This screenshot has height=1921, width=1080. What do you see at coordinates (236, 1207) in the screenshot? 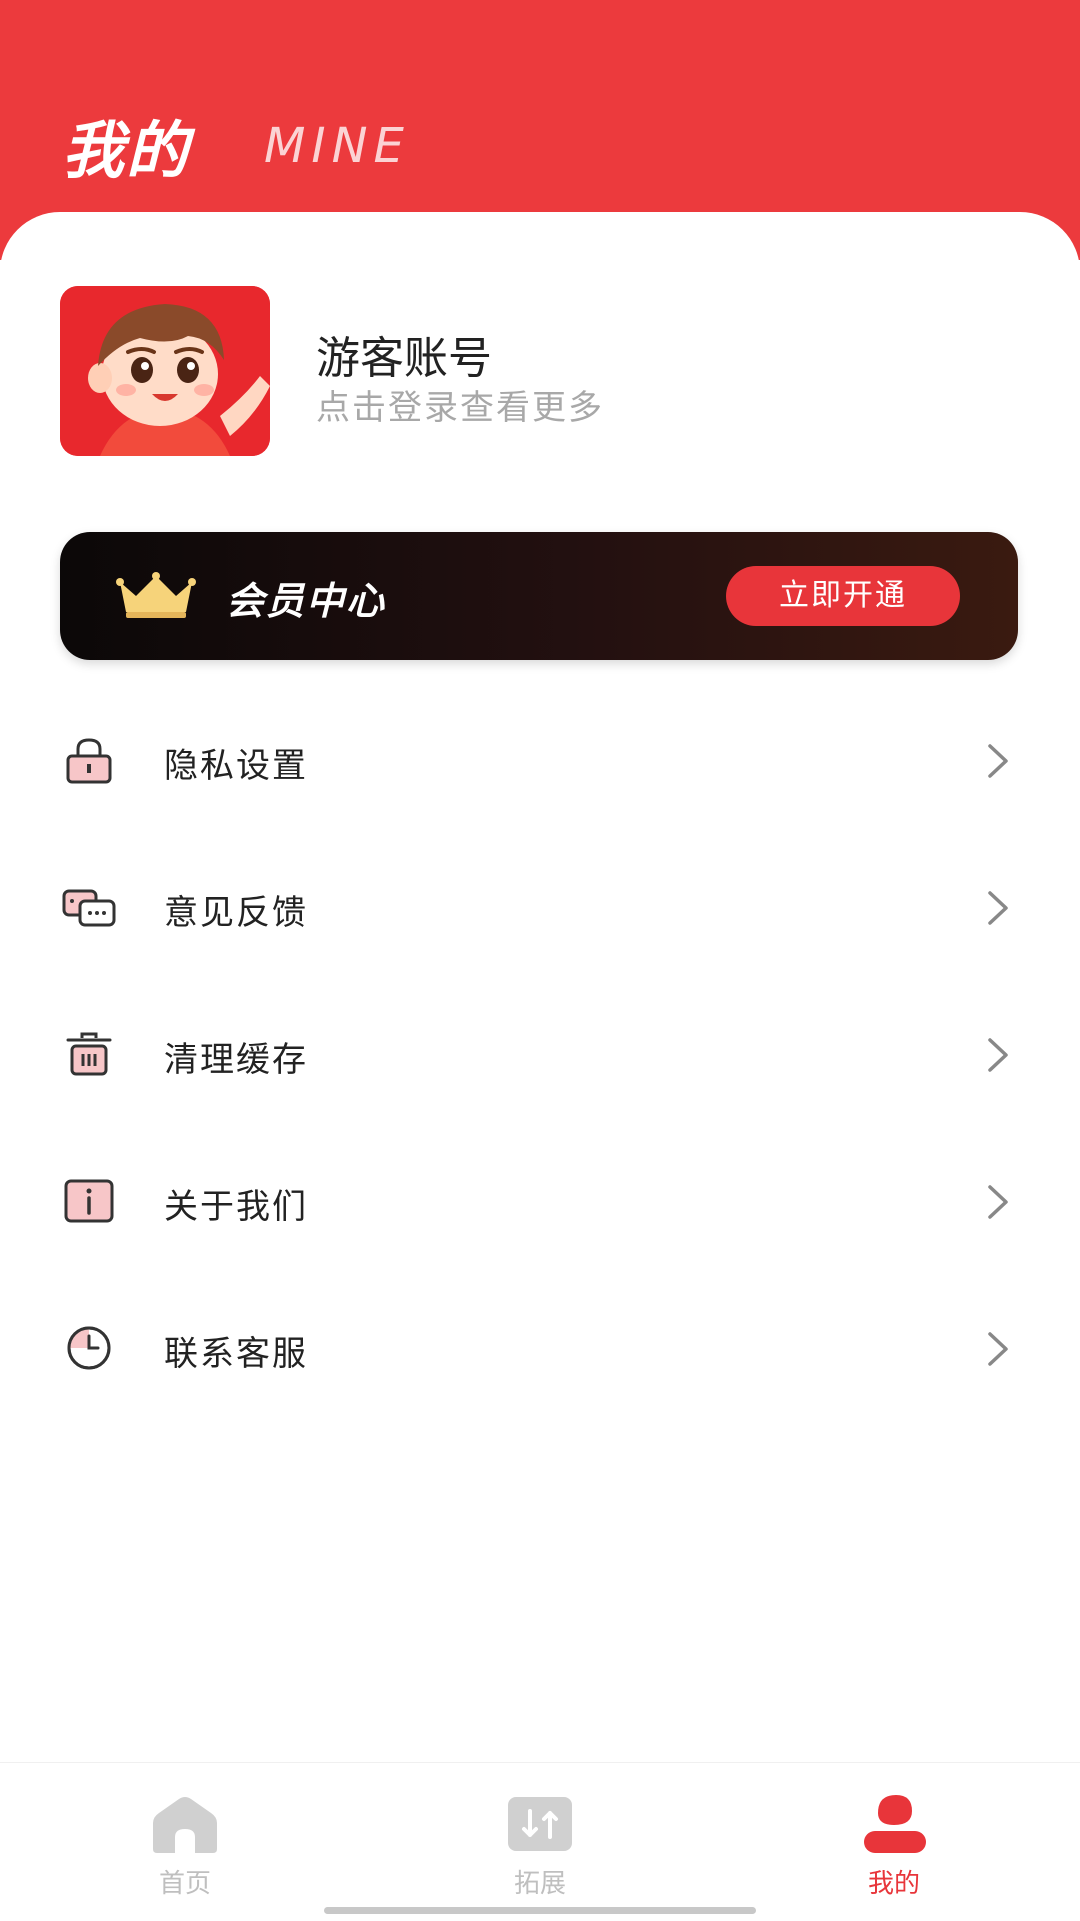
I see `menu-item-label: 关于我们` at bounding box center [236, 1207].